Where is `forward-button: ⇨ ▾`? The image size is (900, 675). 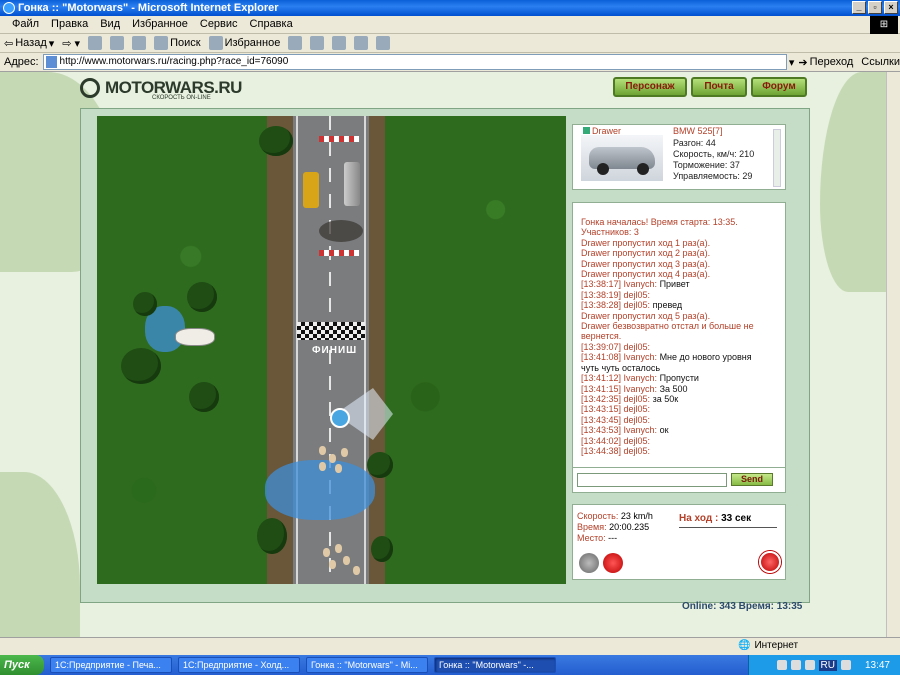
forward-button: ⇨ ▾ is located at coordinates (71, 43).